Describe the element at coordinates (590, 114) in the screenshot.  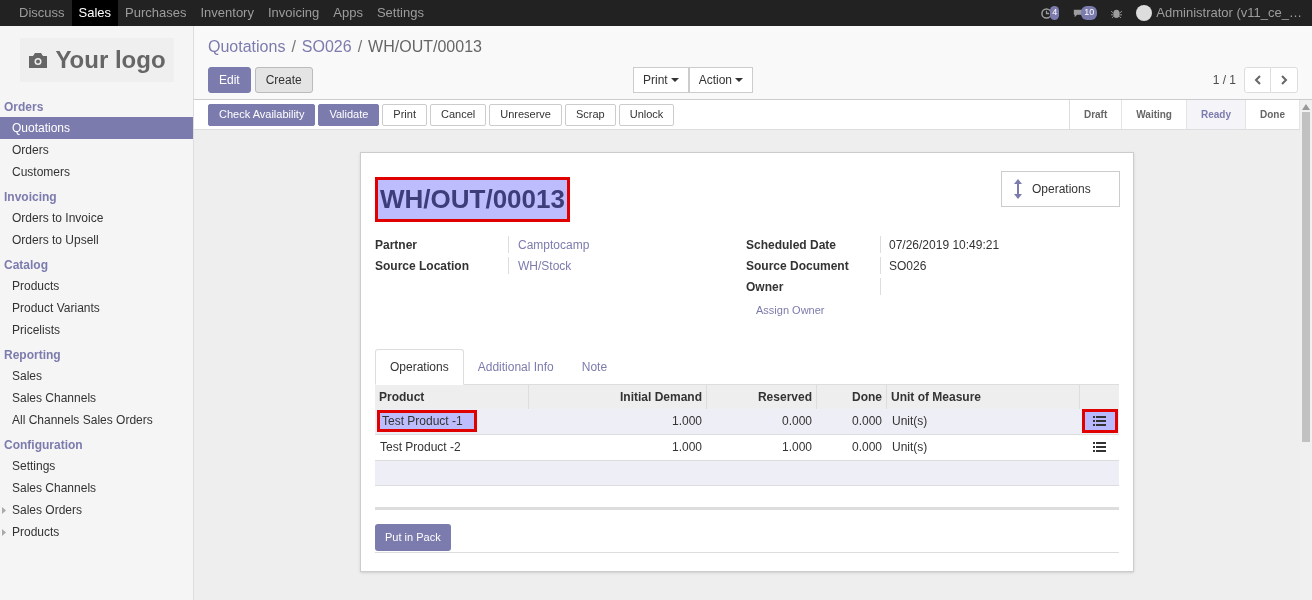
I see `workflow-button: Scrap` at that location.